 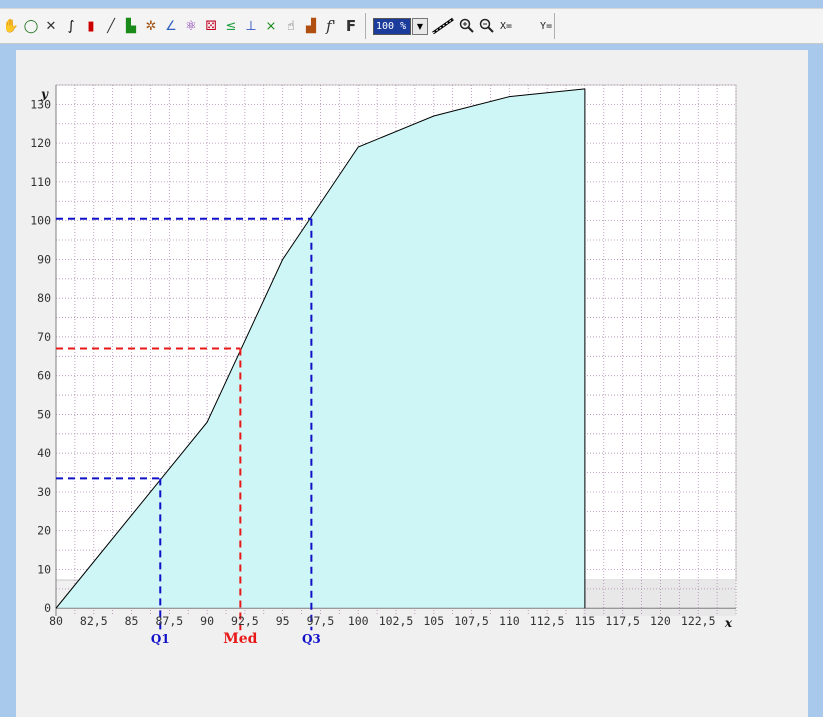 I want to click on y-tick-label: 30, so click(x=44, y=492).